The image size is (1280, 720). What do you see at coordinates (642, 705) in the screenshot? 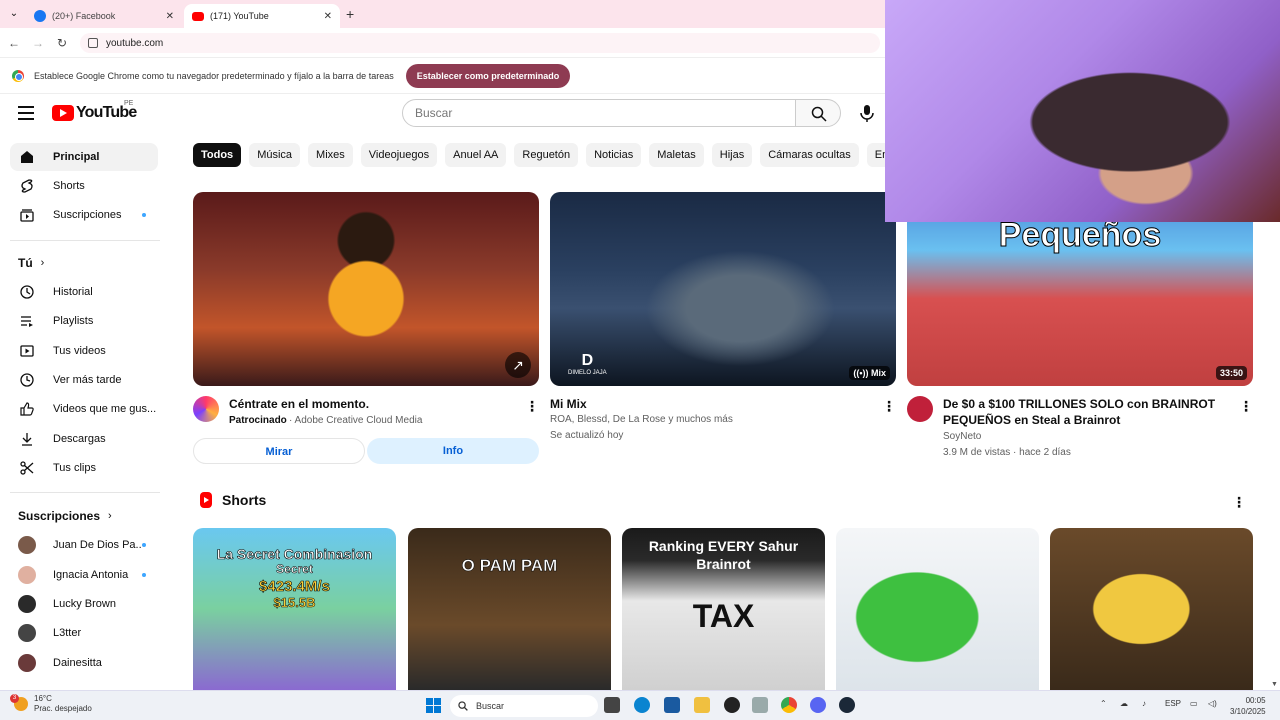
I see `edge-icon` at bounding box center [642, 705].